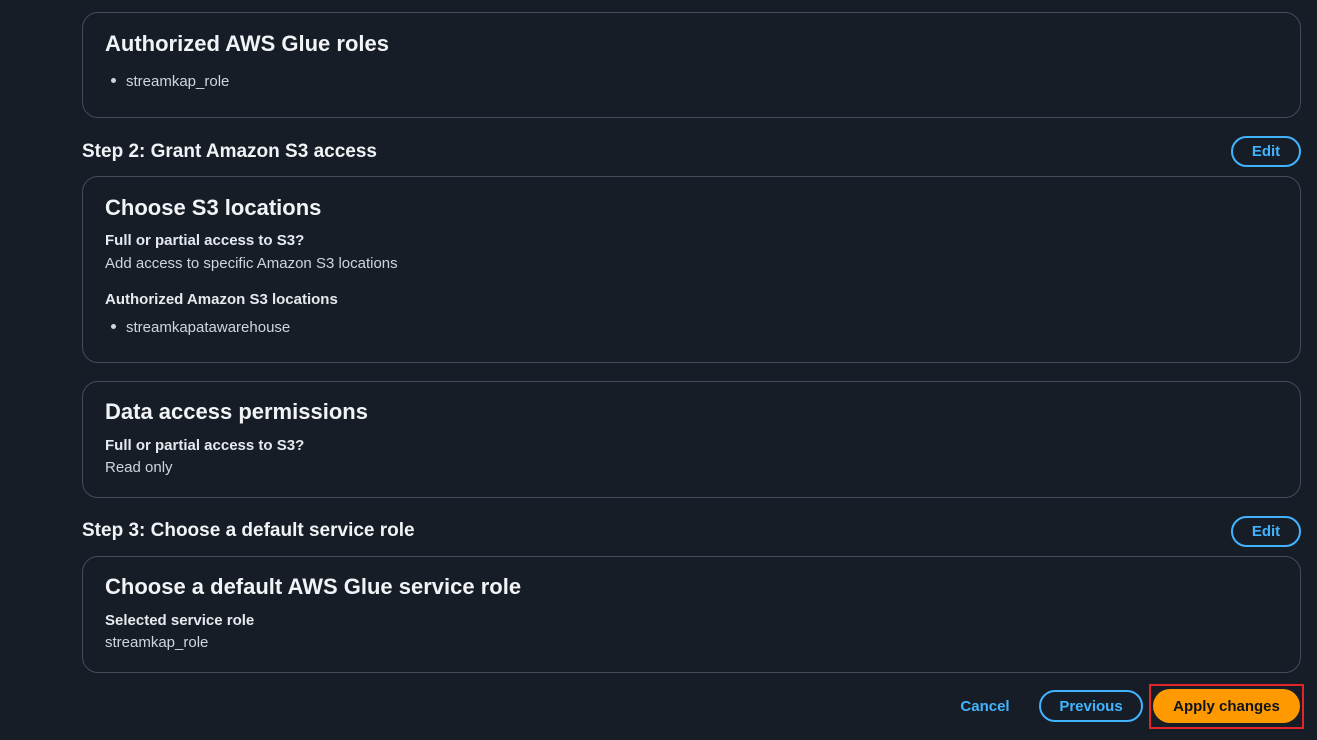 This screenshot has height=740, width=1317. I want to click on permissions-title: Data access permissions, so click(236, 411).